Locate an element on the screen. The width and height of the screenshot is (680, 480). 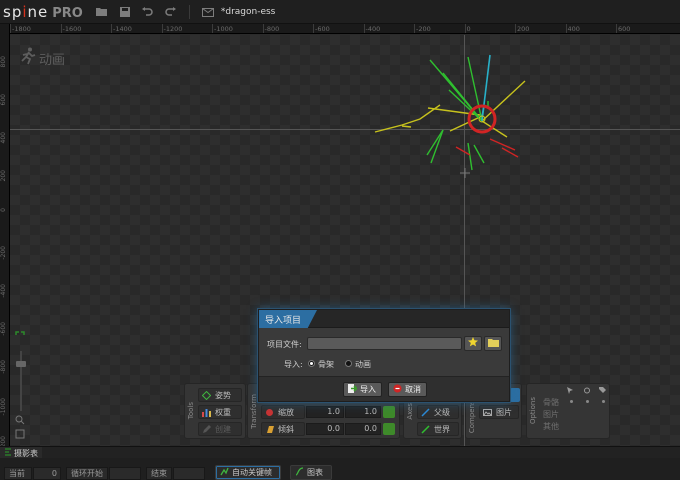
browse-button is located at coordinates (493, 343).